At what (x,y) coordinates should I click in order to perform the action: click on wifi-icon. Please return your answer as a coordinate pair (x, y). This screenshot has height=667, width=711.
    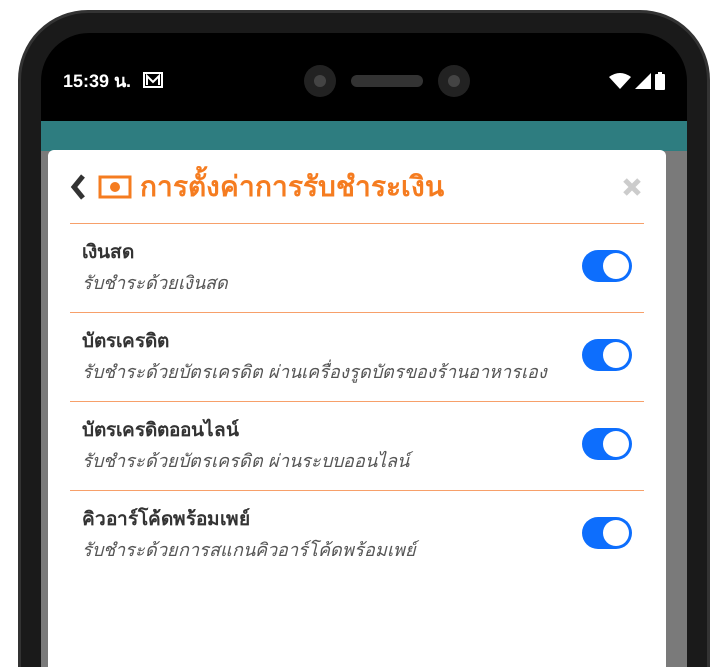
    Looking at the image, I should click on (619, 81).